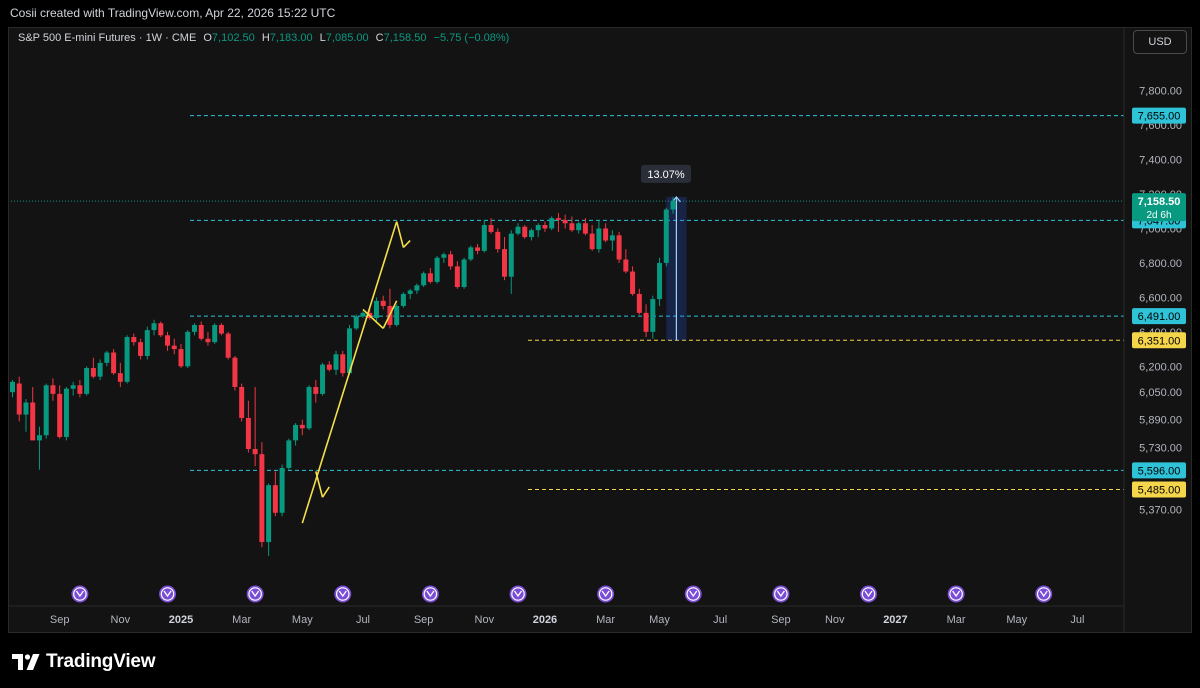 The width and height of the screenshot is (1200, 688). I want to click on x-tick-label: 2025, so click(181, 620).